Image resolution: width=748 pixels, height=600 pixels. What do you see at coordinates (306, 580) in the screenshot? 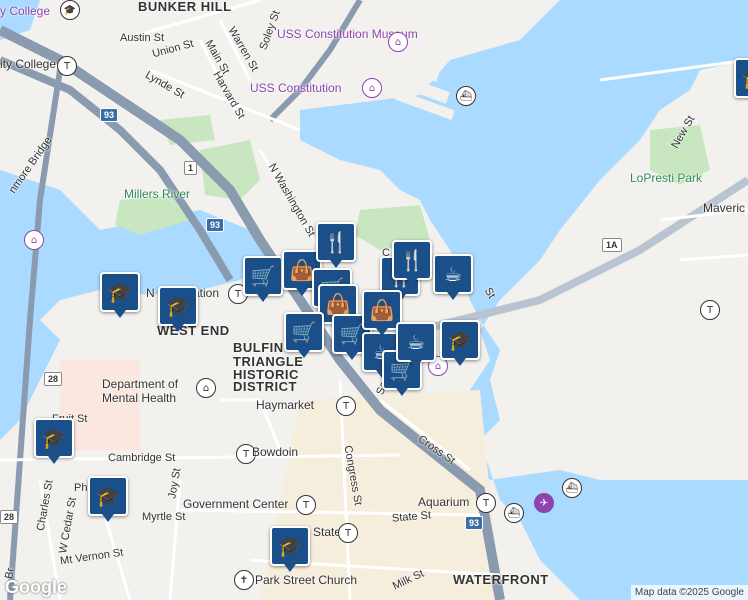
I see `poi-label: Park Street Church` at bounding box center [306, 580].